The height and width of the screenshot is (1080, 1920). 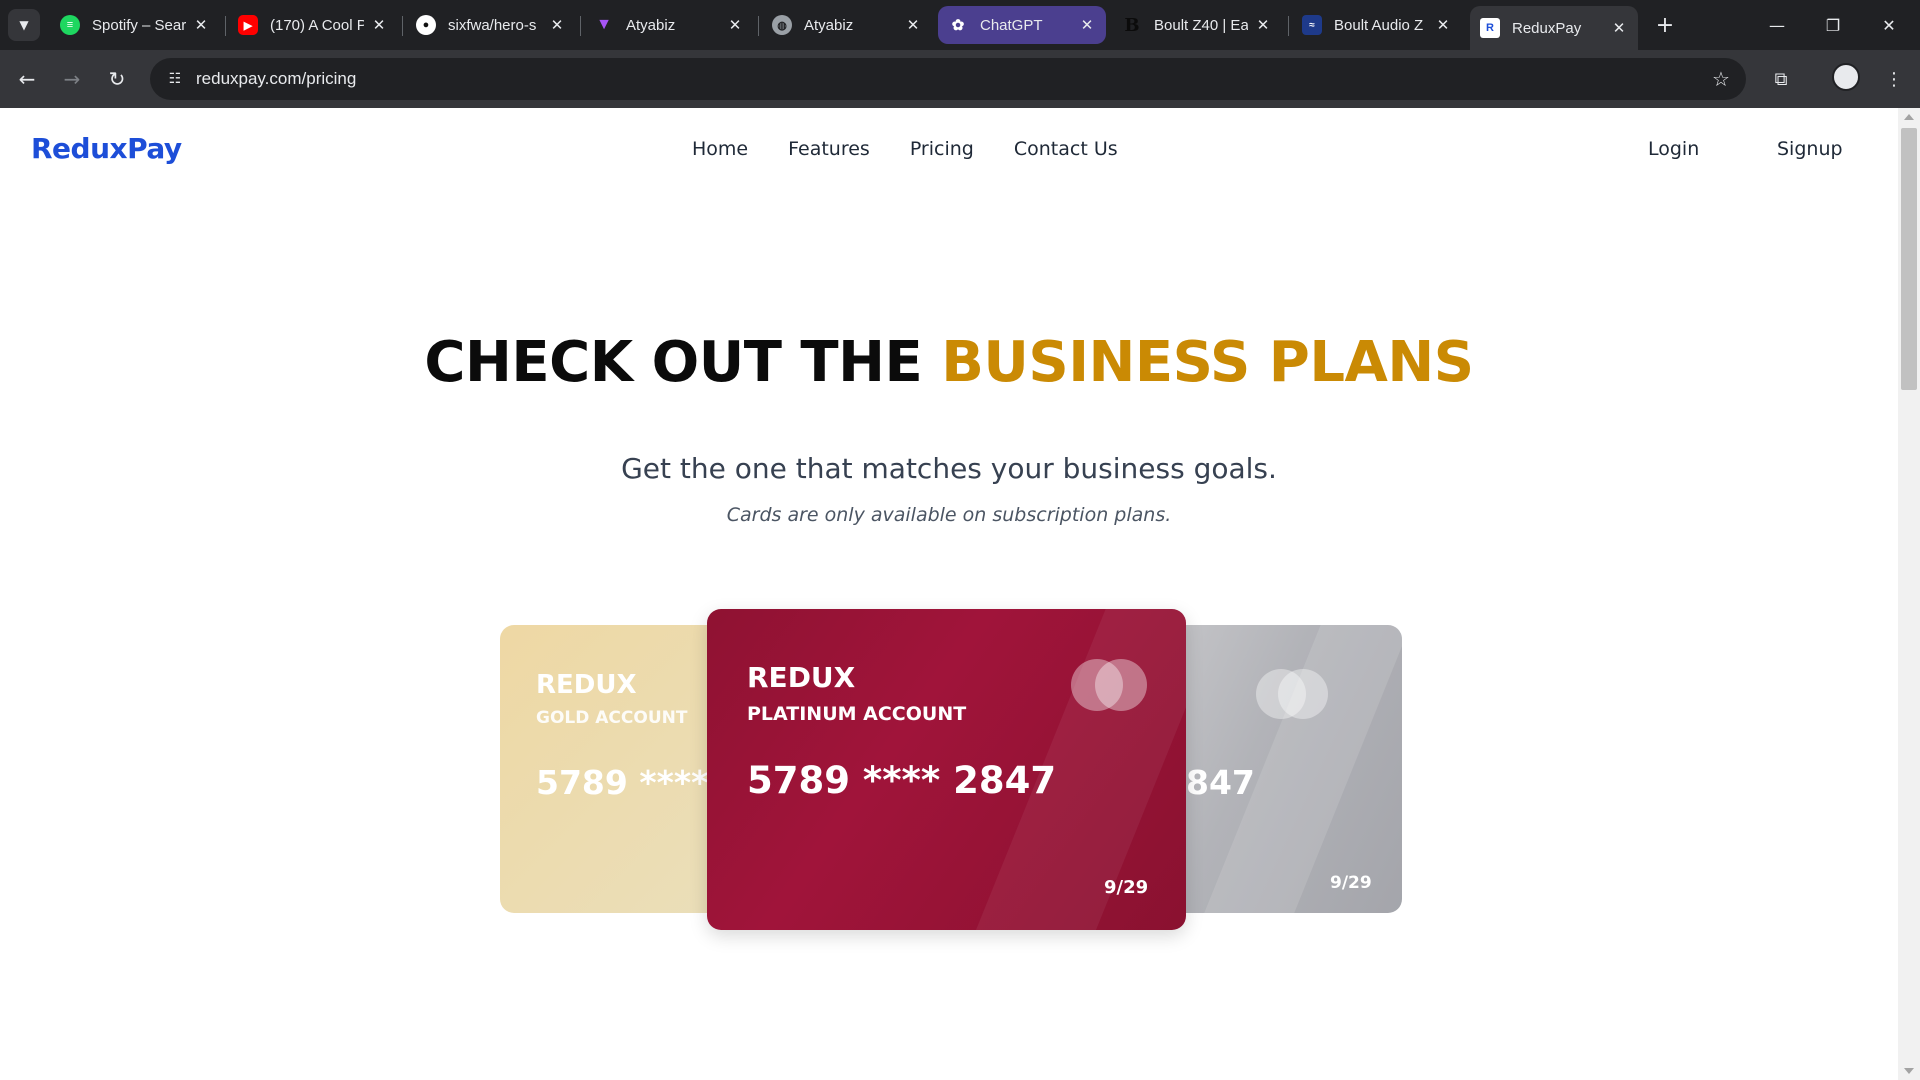 I want to click on address-bar: ☷ reduxpay.com/pricing ☆, so click(x=948, y=79).